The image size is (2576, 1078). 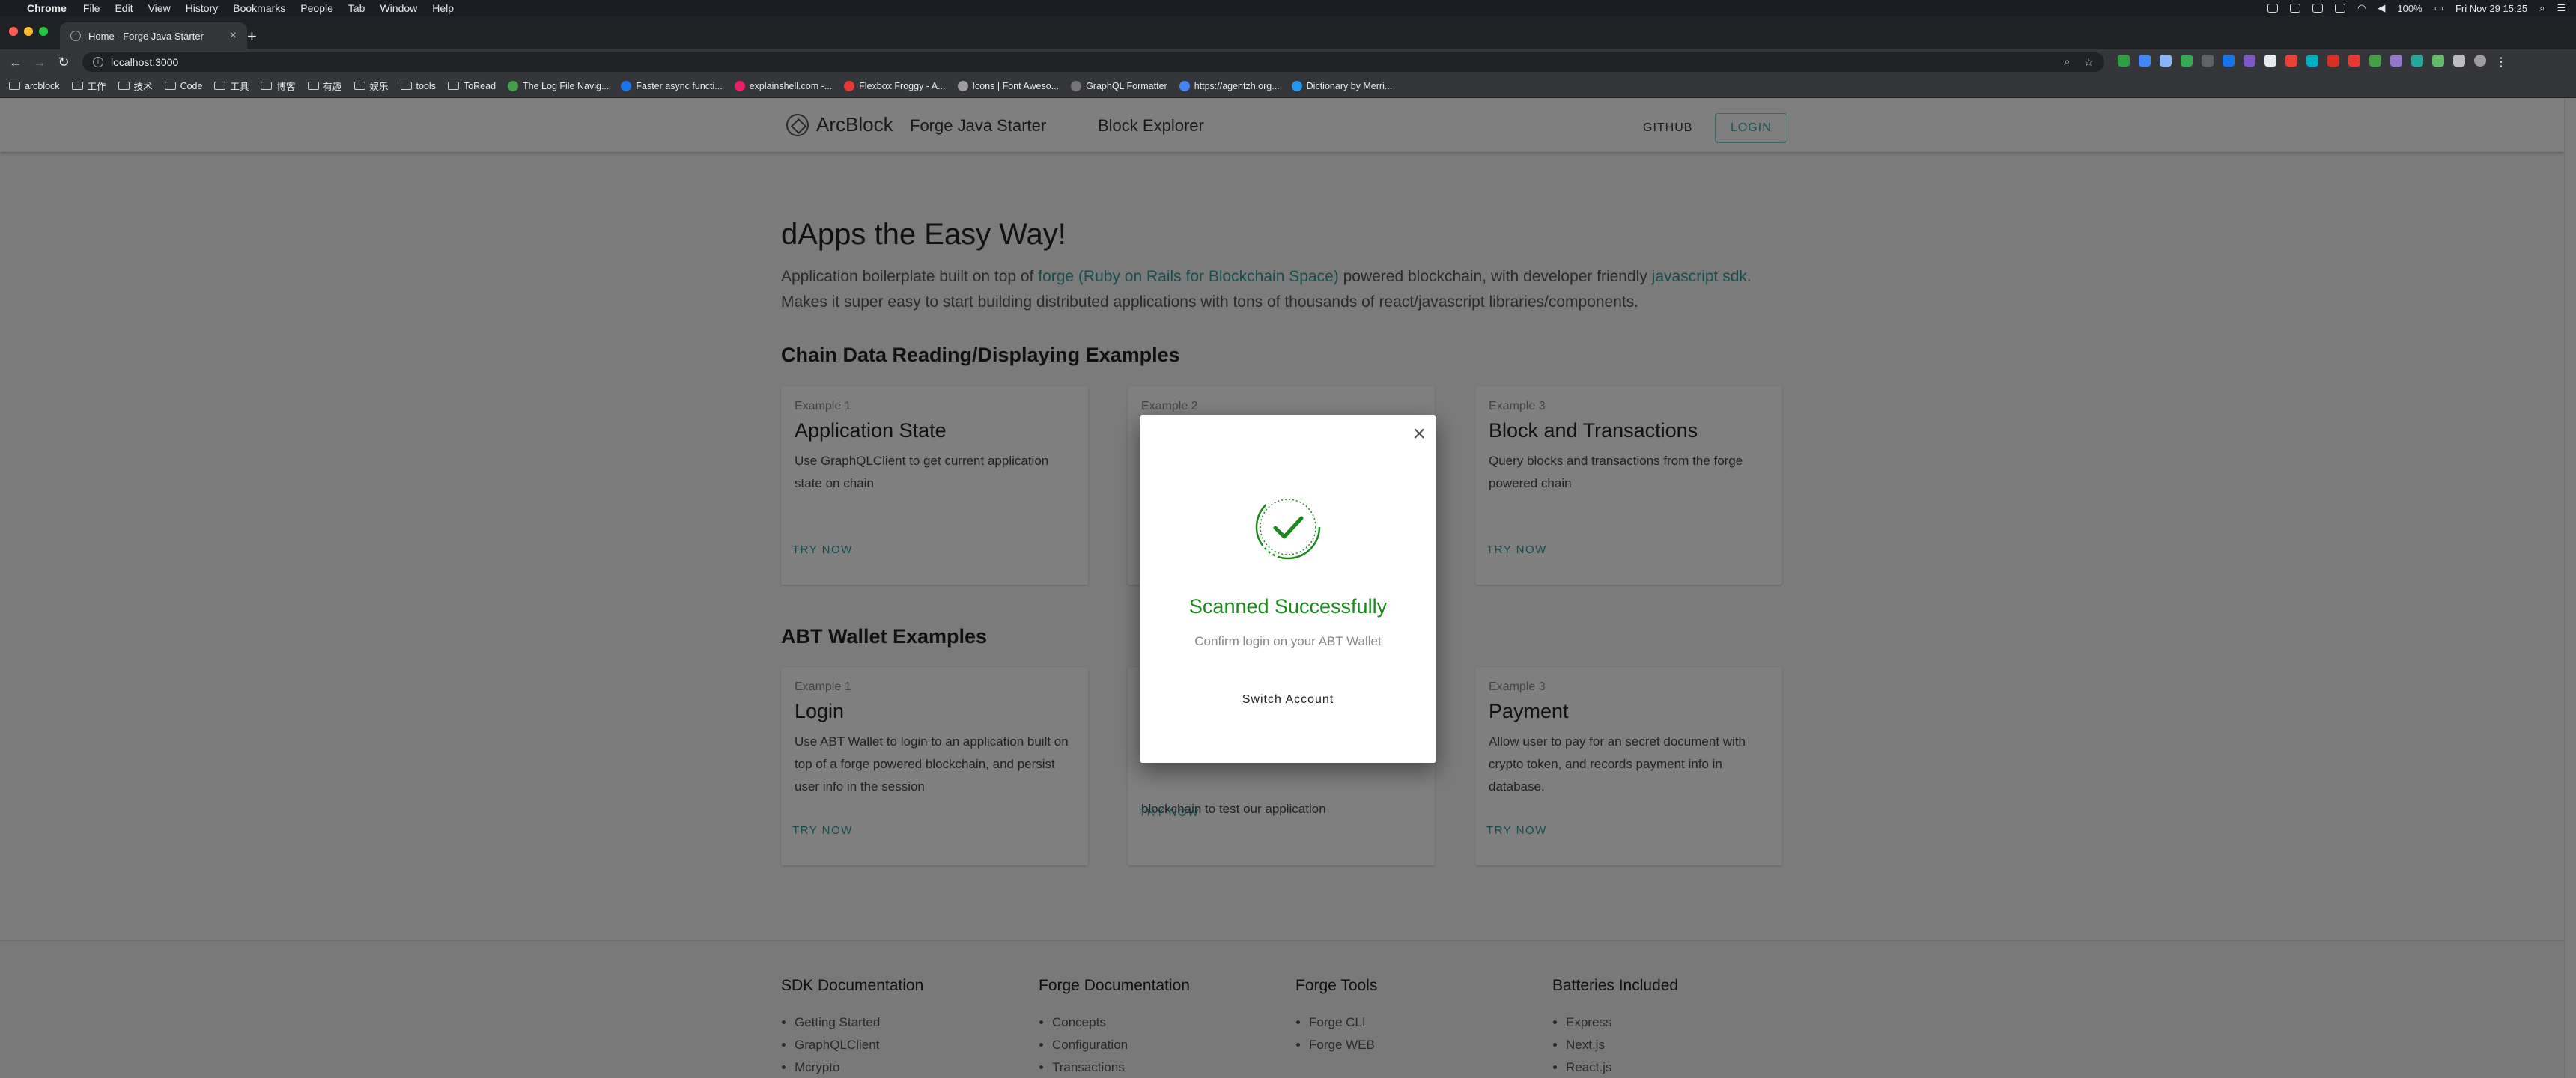 What do you see at coordinates (356, 8) in the screenshot?
I see `menu-tab: Tab` at bounding box center [356, 8].